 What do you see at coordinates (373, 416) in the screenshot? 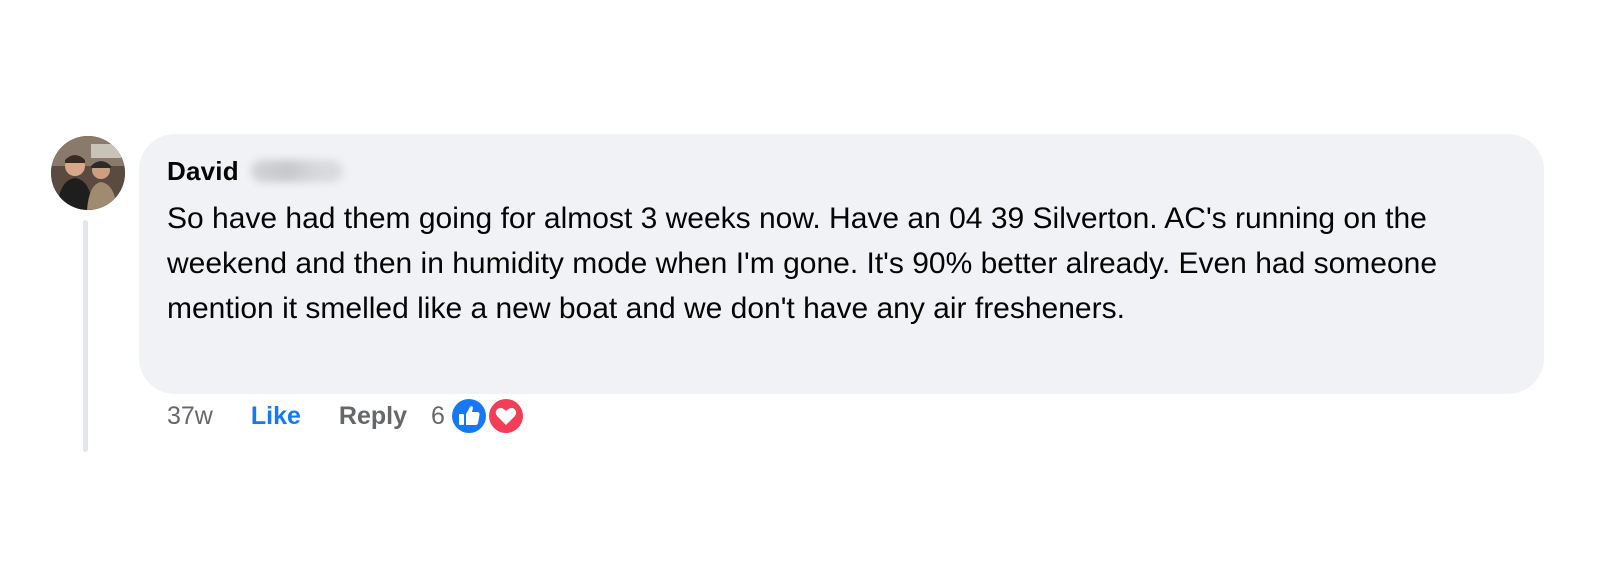
I see `reply-button: Reply` at bounding box center [373, 416].